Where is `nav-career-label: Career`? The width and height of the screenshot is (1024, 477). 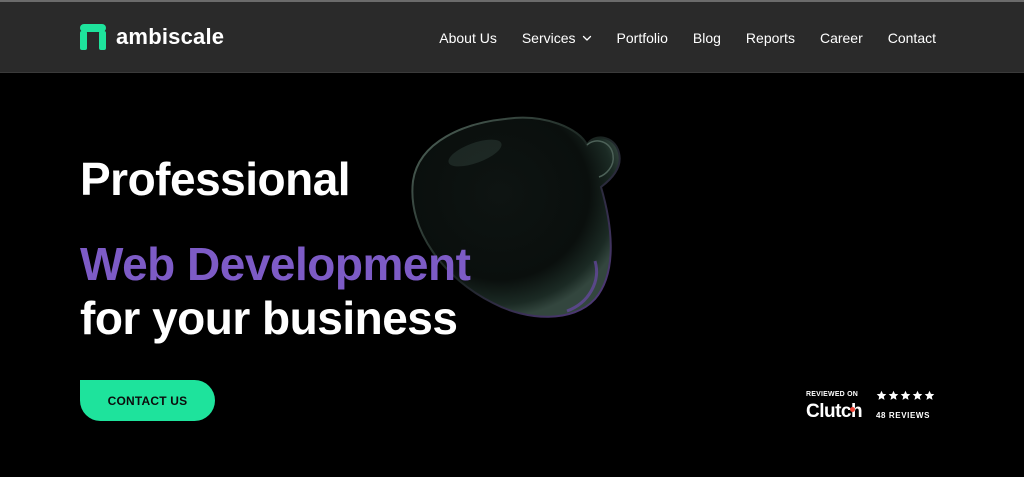 nav-career-label: Career is located at coordinates (841, 38).